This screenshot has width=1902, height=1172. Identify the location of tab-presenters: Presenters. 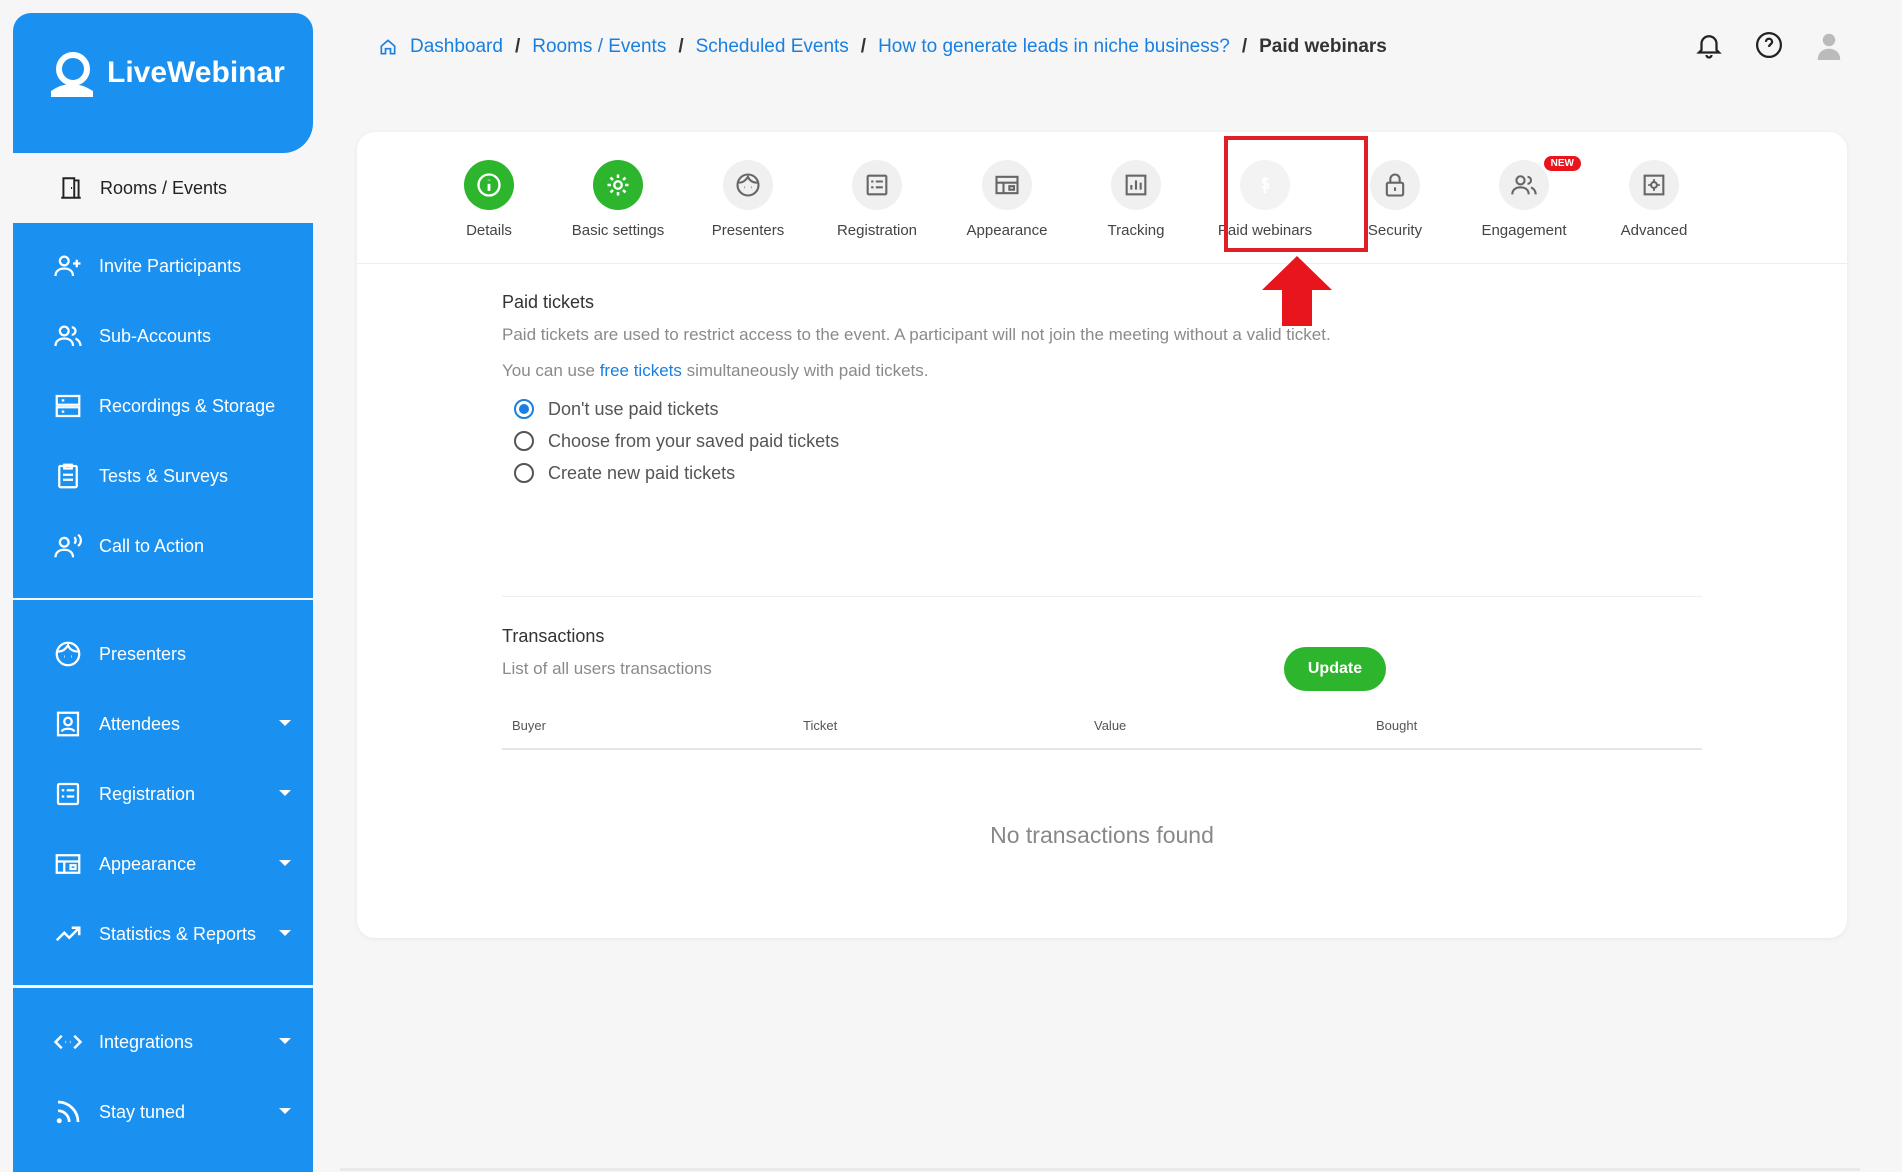
(748, 199).